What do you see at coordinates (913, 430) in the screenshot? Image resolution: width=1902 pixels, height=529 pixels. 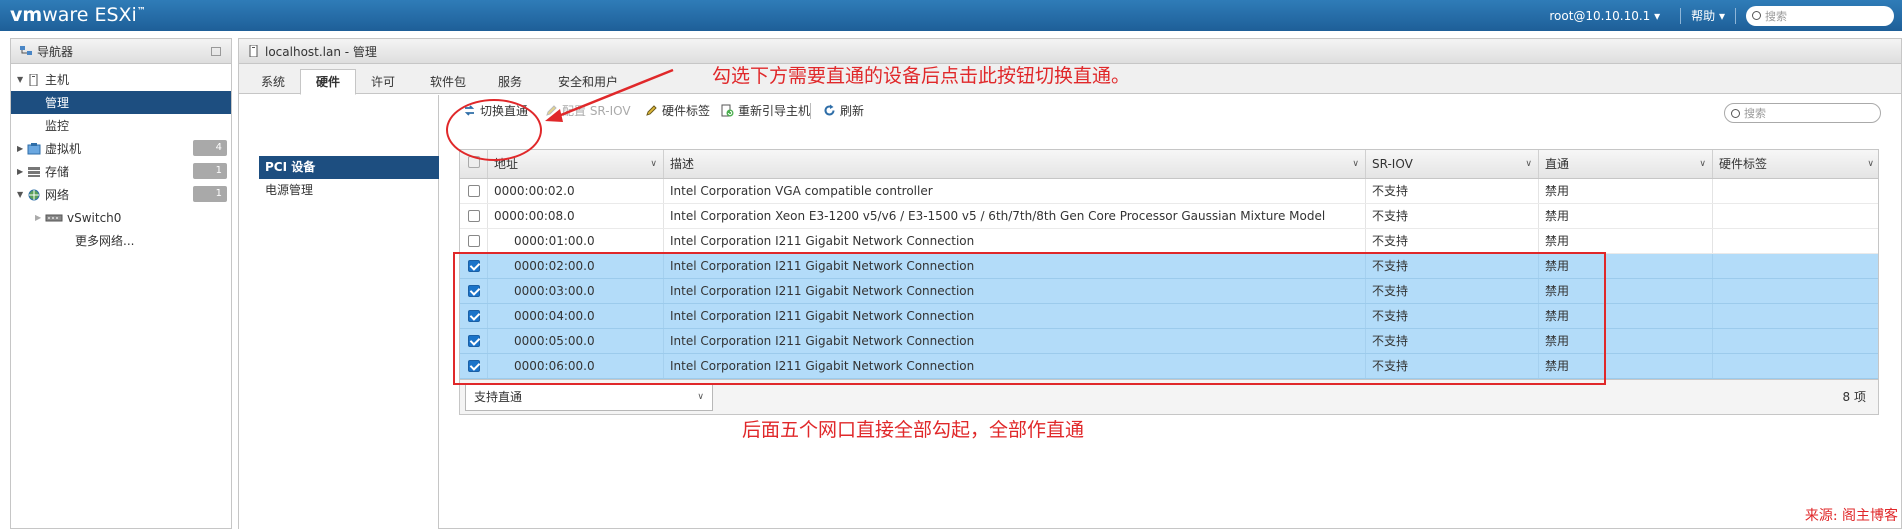 I see `annotation-bottom-note: 后面五个网口直接全部勾起，全部作直通` at bounding box center [913, 430].